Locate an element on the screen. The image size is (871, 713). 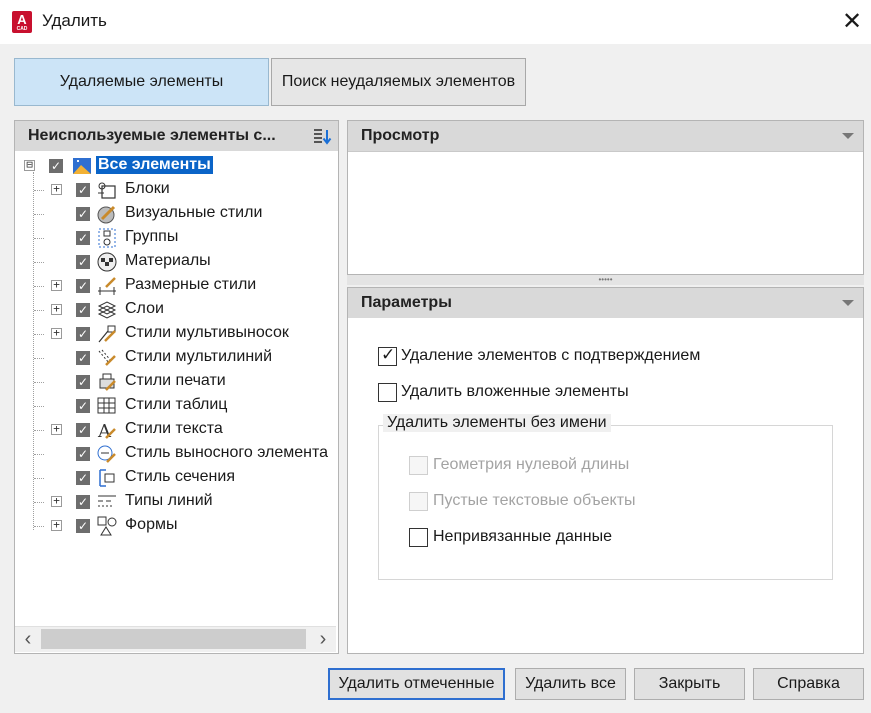
close-icon: ✕ is located at coordinates (852, 22).